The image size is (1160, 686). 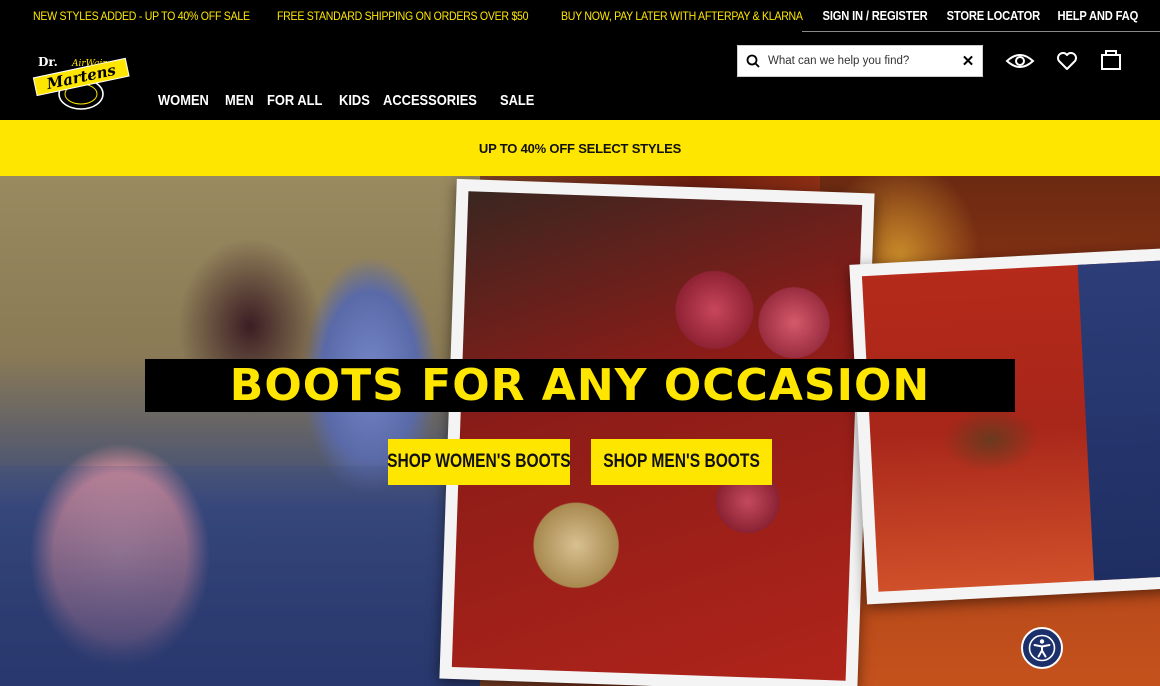 I want to click on nav-men: MEN, so click(x=239, y=100).